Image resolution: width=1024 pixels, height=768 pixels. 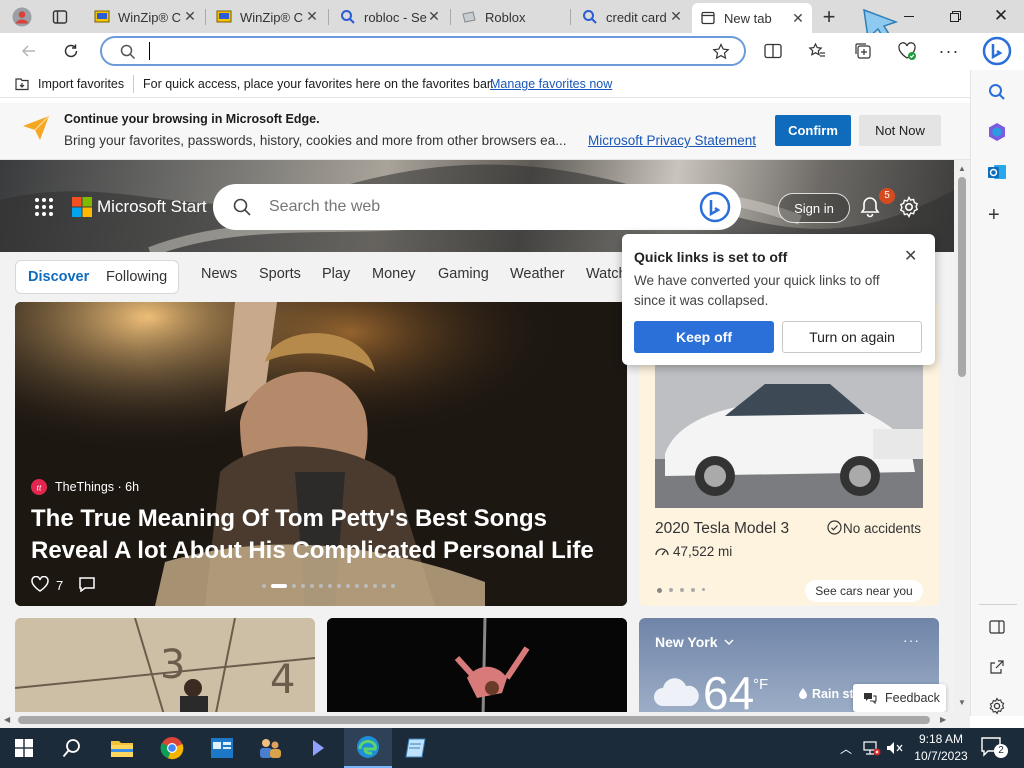 What do you see at coordinates (222, 748) in the screenshot?
I see `taskbar-app-window` at bounding box center [222, 748].